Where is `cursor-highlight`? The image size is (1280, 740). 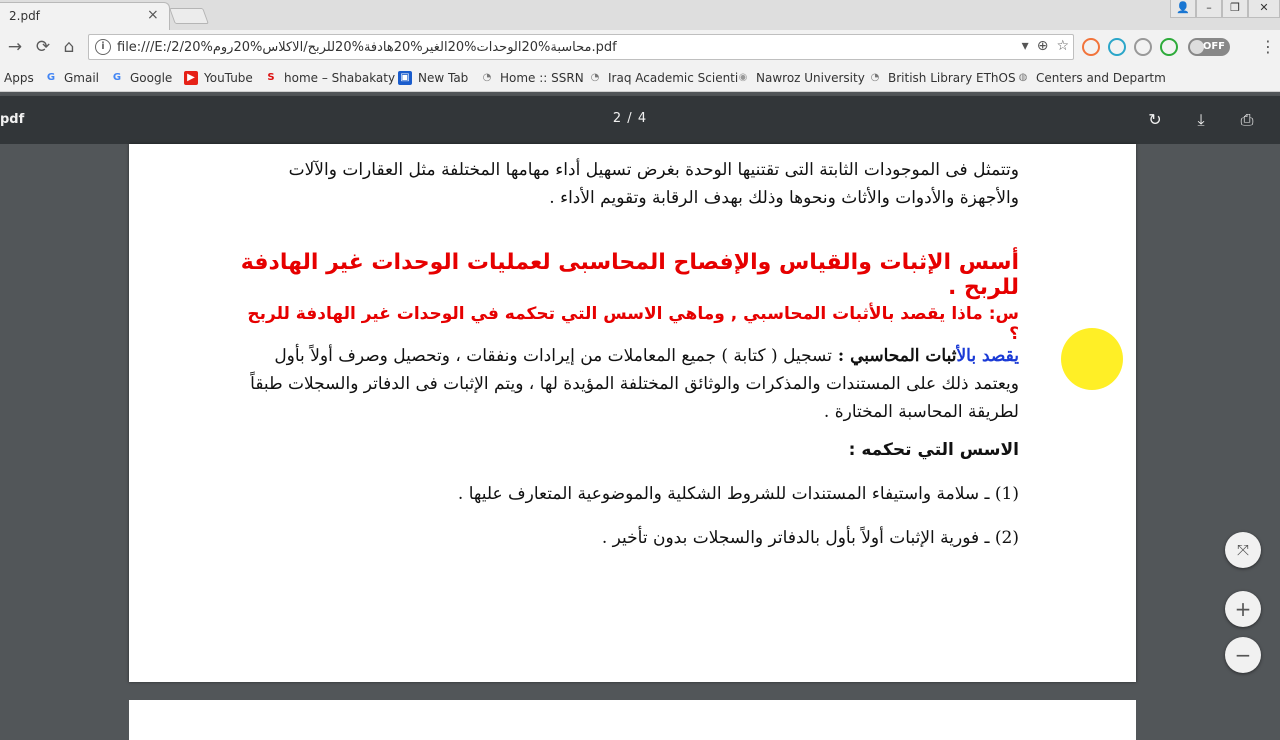 cursor-highlight is located at coordinates (1092, 359).